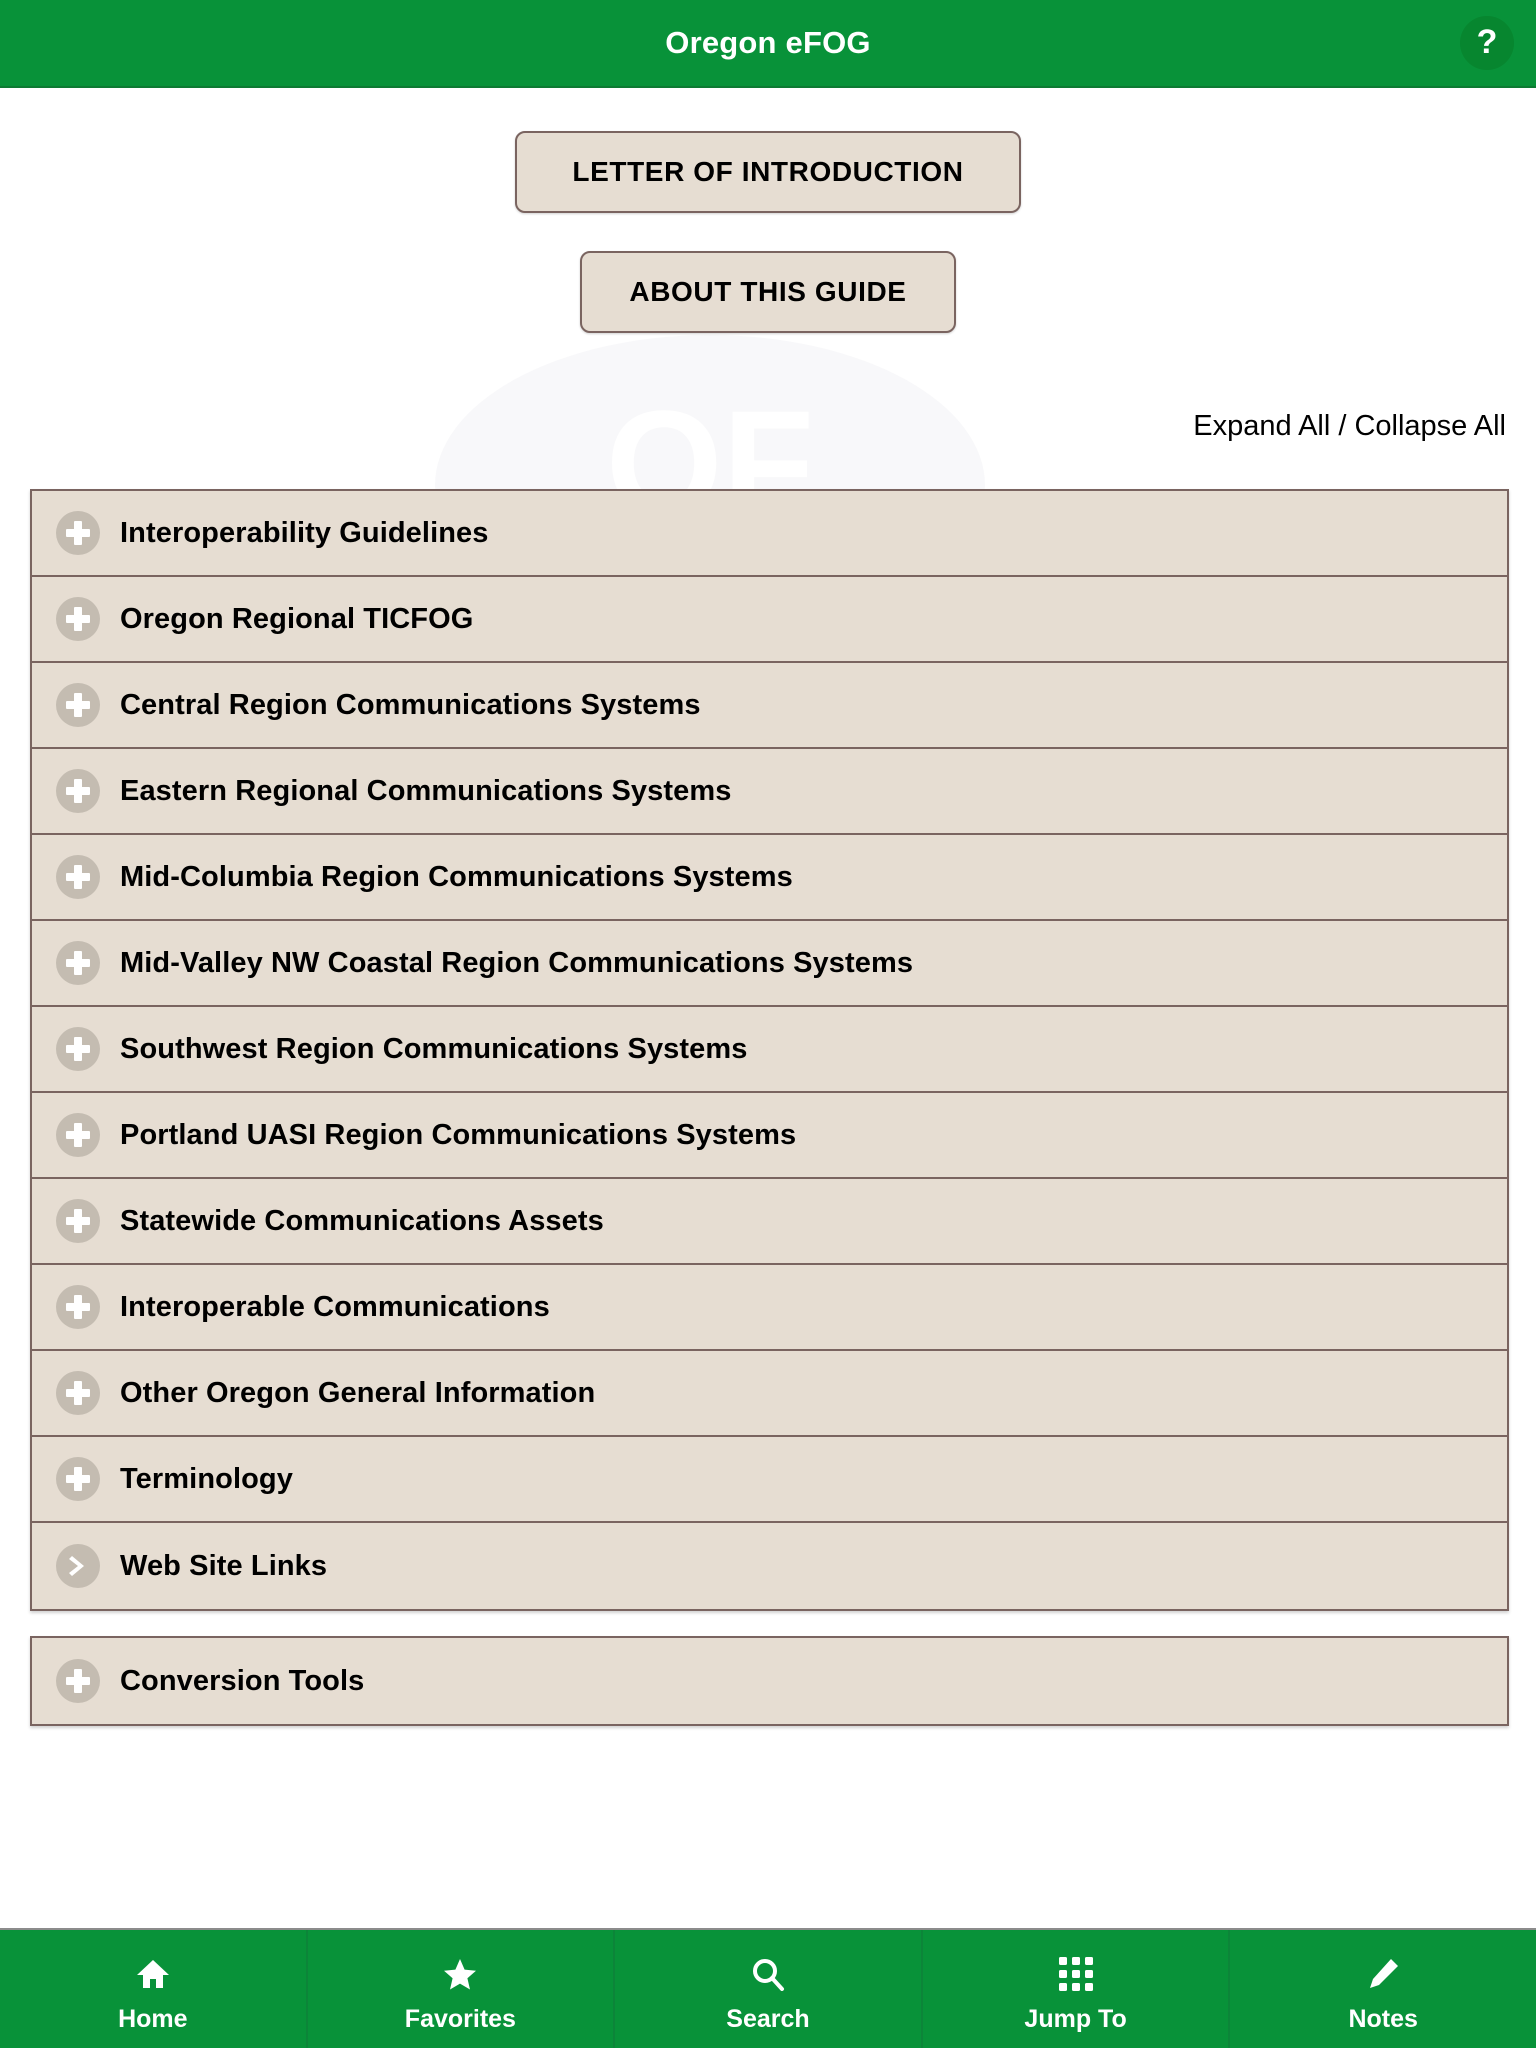 This screenshot has height=2048, width=1536. I want to click on help-icon: ?, so click(1487, 43).